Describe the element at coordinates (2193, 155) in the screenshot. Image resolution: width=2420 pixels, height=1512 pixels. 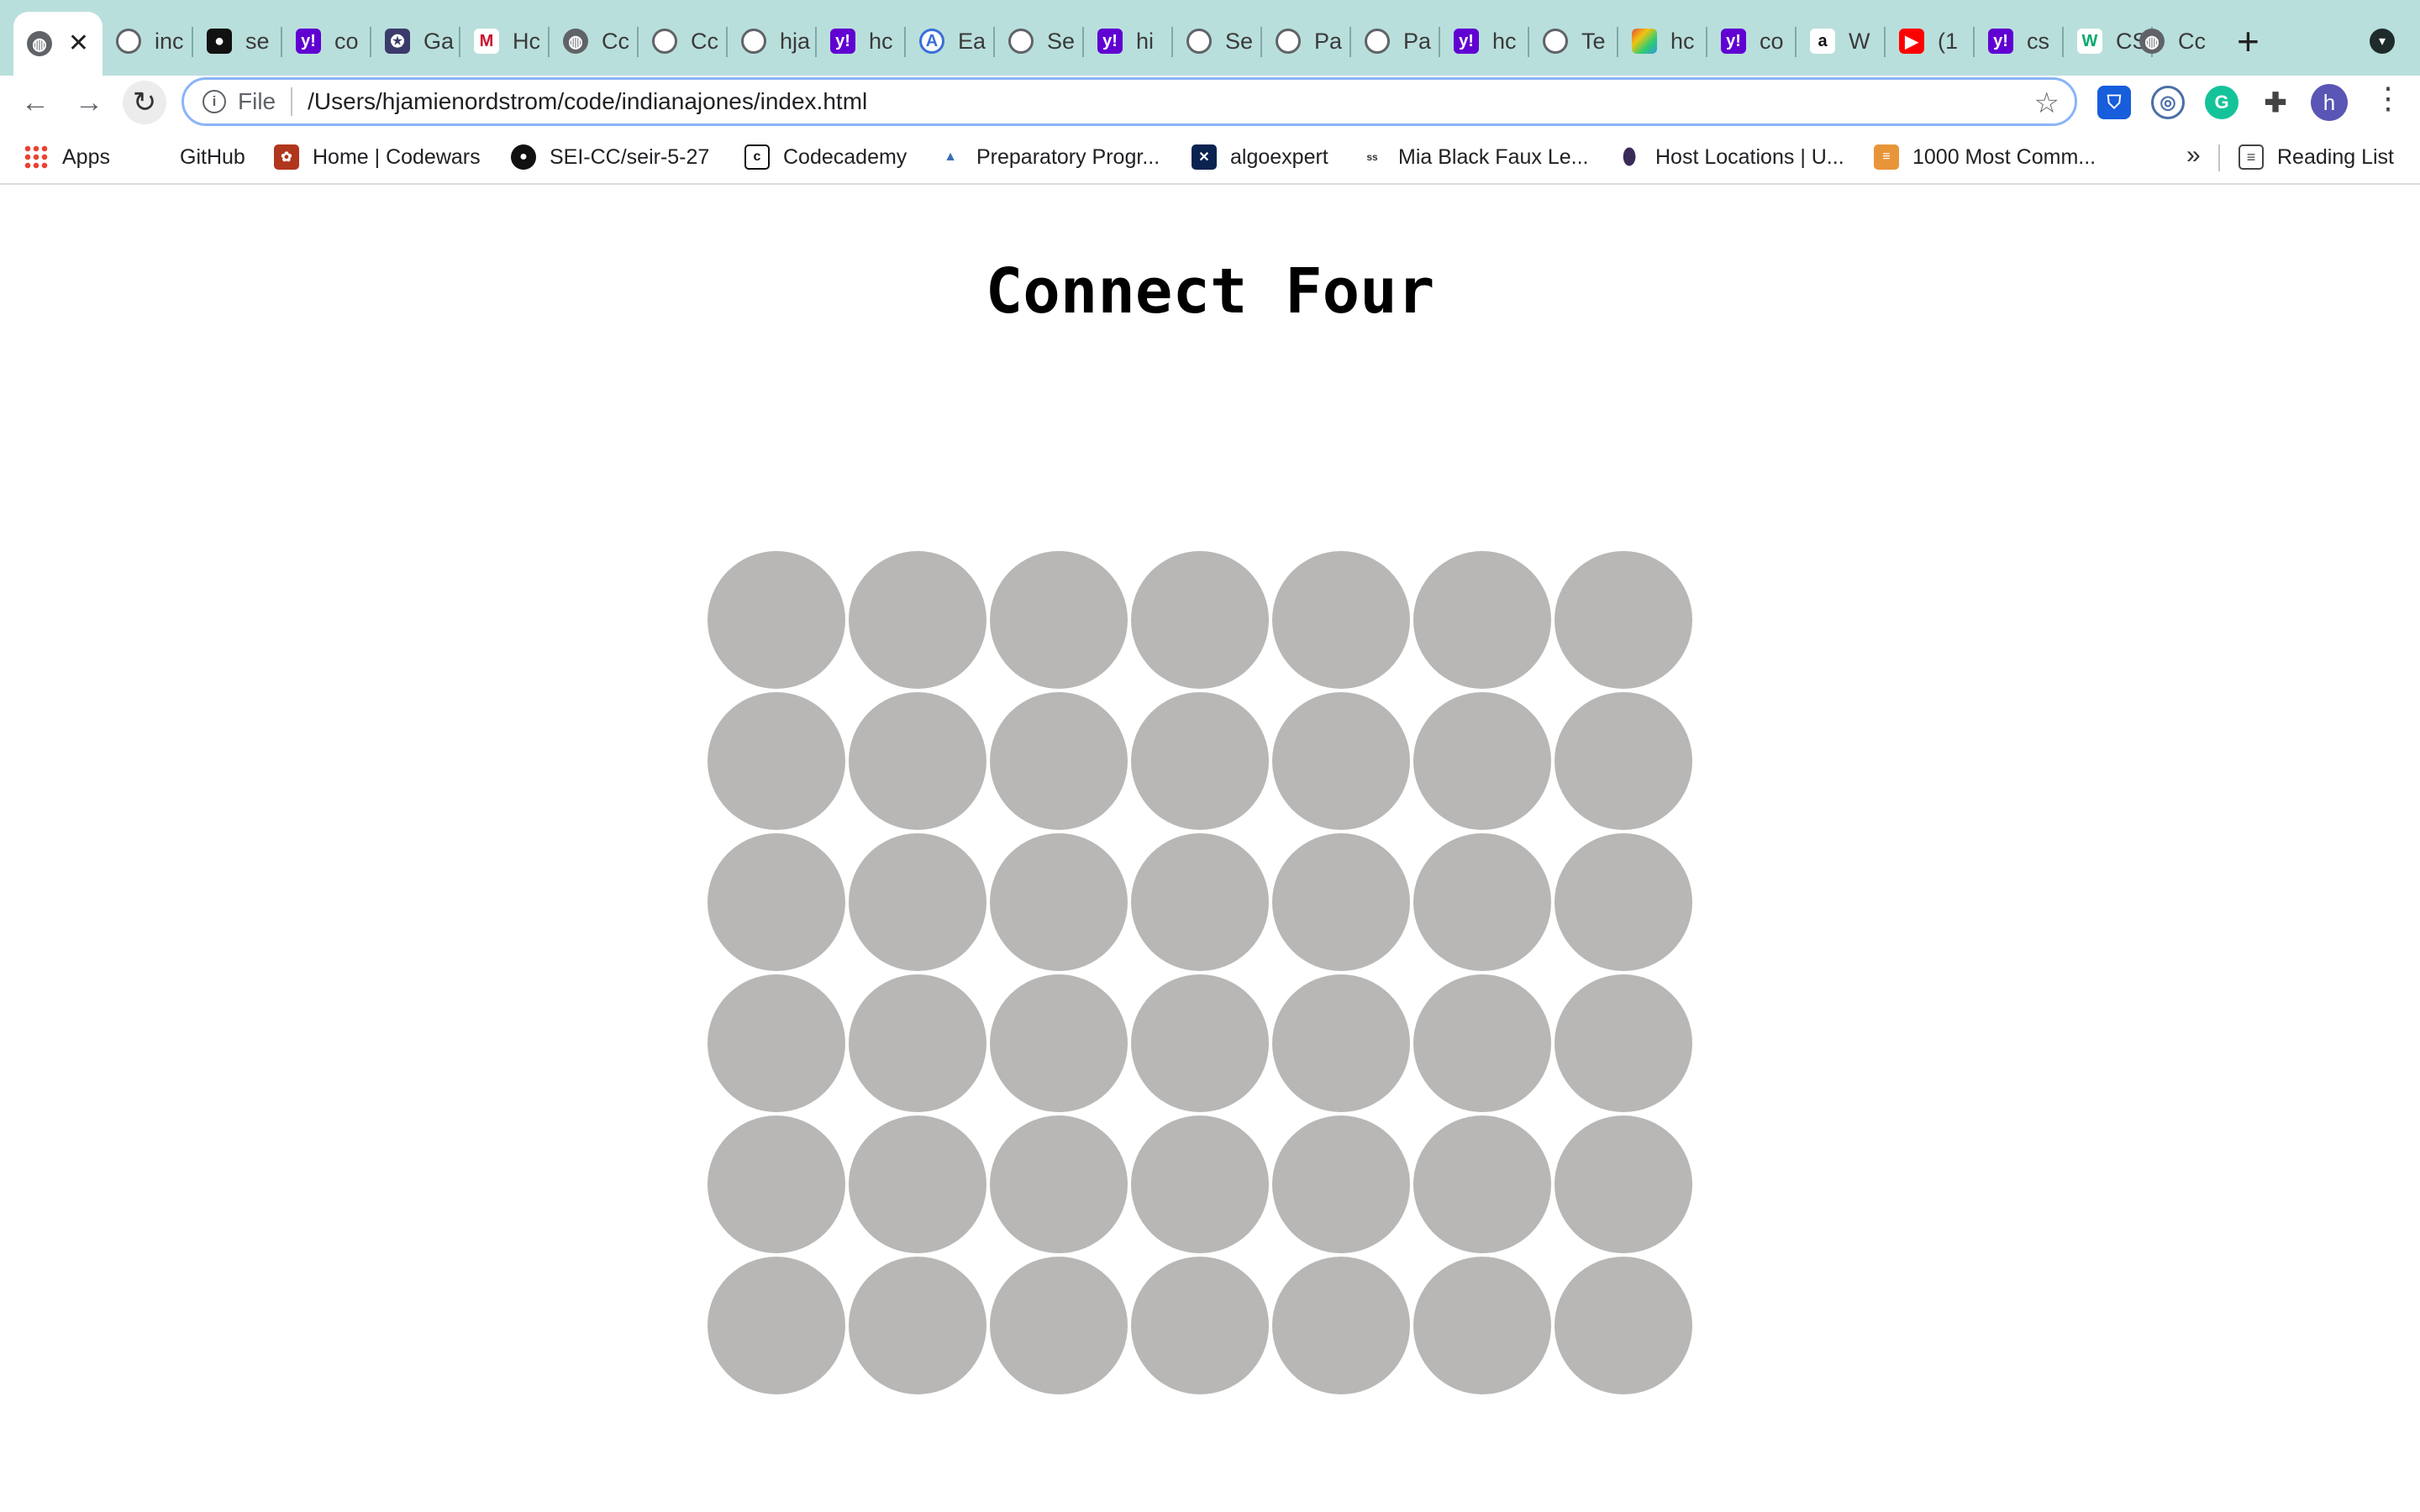
I see `bookmarks-overflow-button: »` at that location.